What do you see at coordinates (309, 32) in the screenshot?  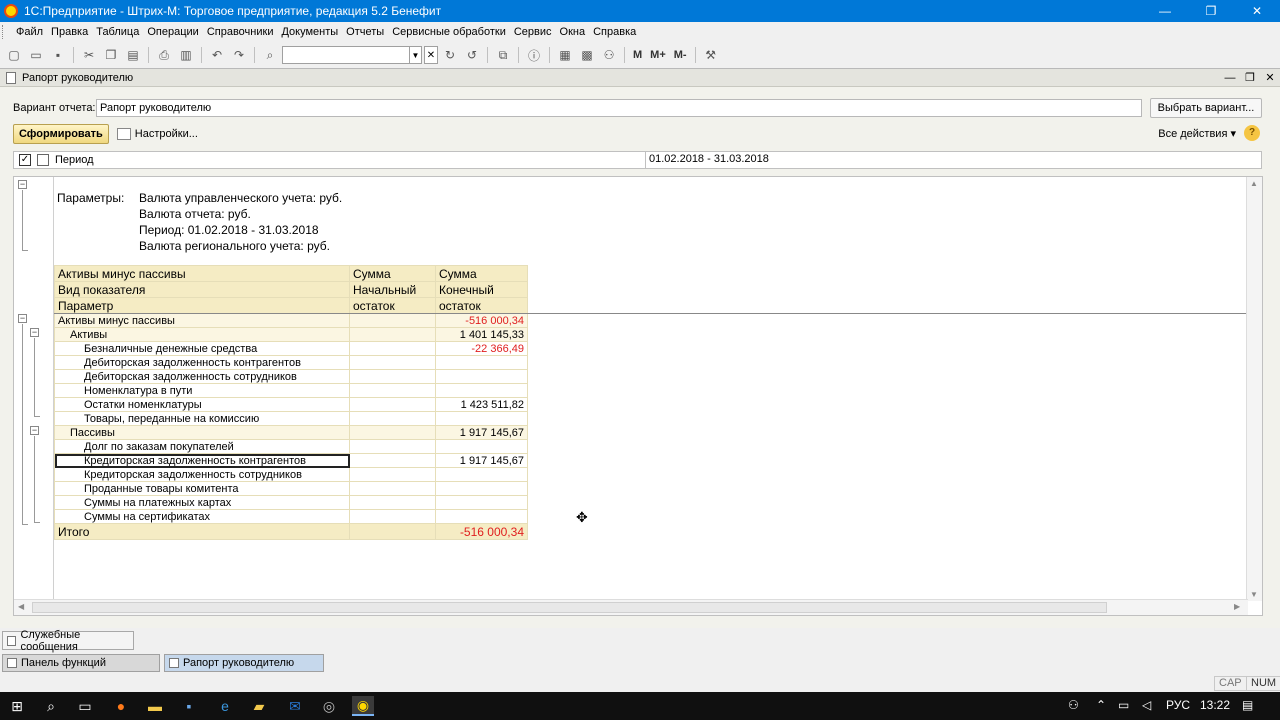 I see `menu-documents: Документы` at bounding box center [309, 32].